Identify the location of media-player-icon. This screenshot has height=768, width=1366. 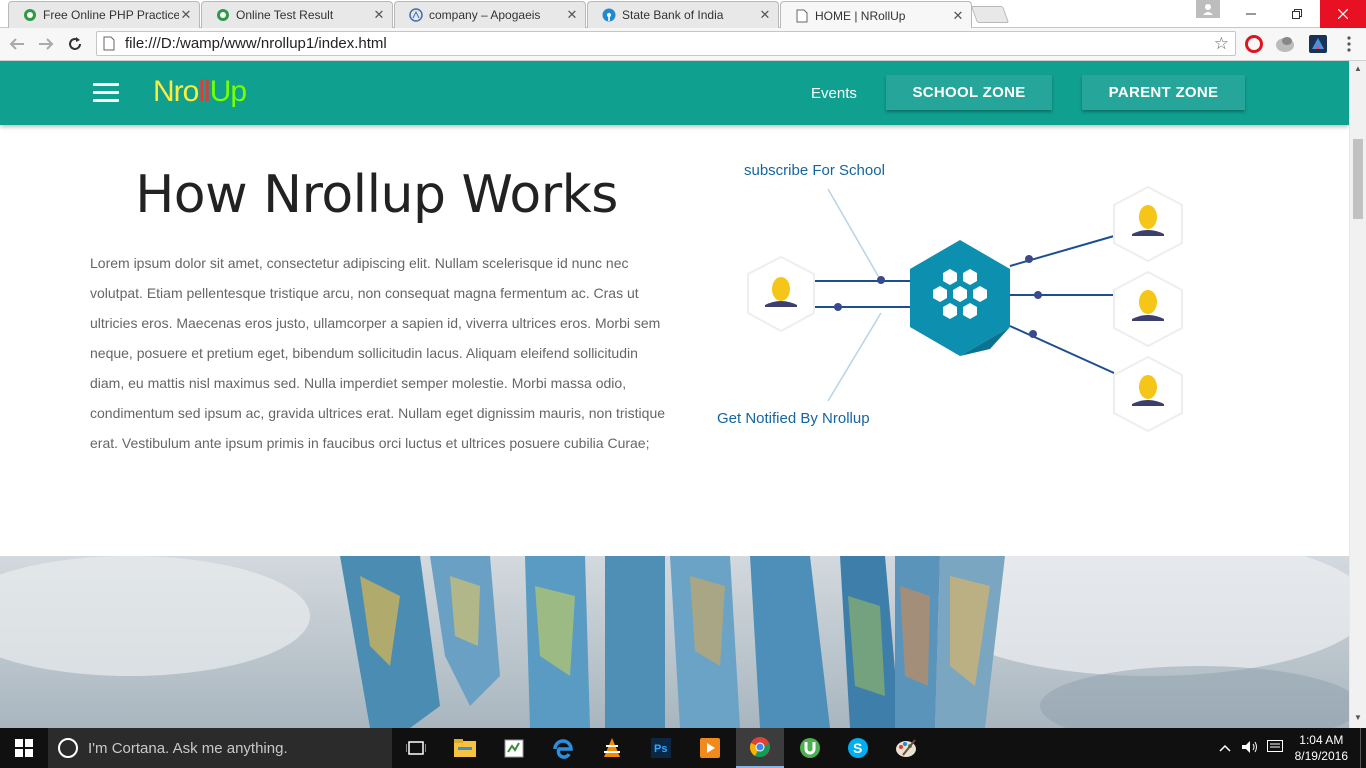
(710, 748).